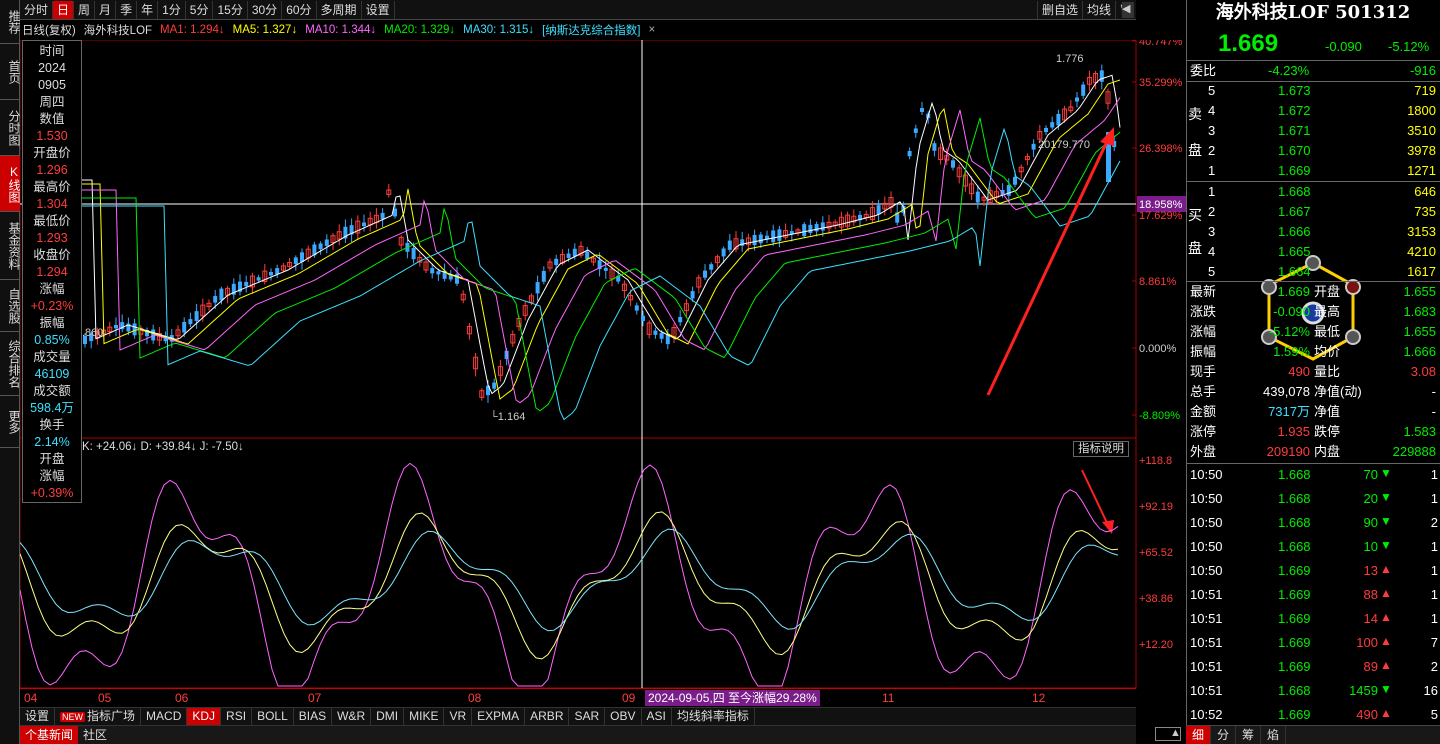 The height and width of the screenshot is (744, 1440). Describe the element at coordinates (52, 374) in the screenshot. I see `info-value: 46109` at that location.